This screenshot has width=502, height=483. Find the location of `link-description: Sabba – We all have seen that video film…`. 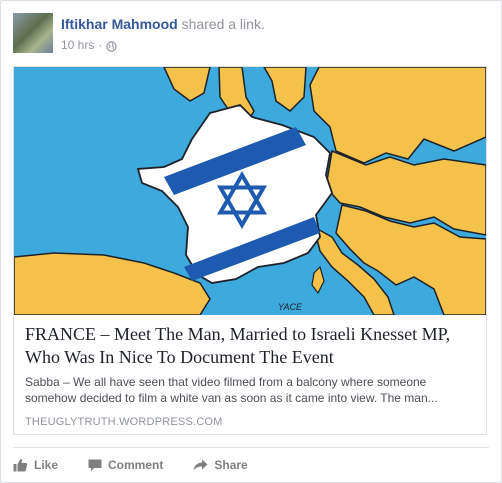

link-description: Sabba – We all have seen that video film… is located at coordinates (231, 390).